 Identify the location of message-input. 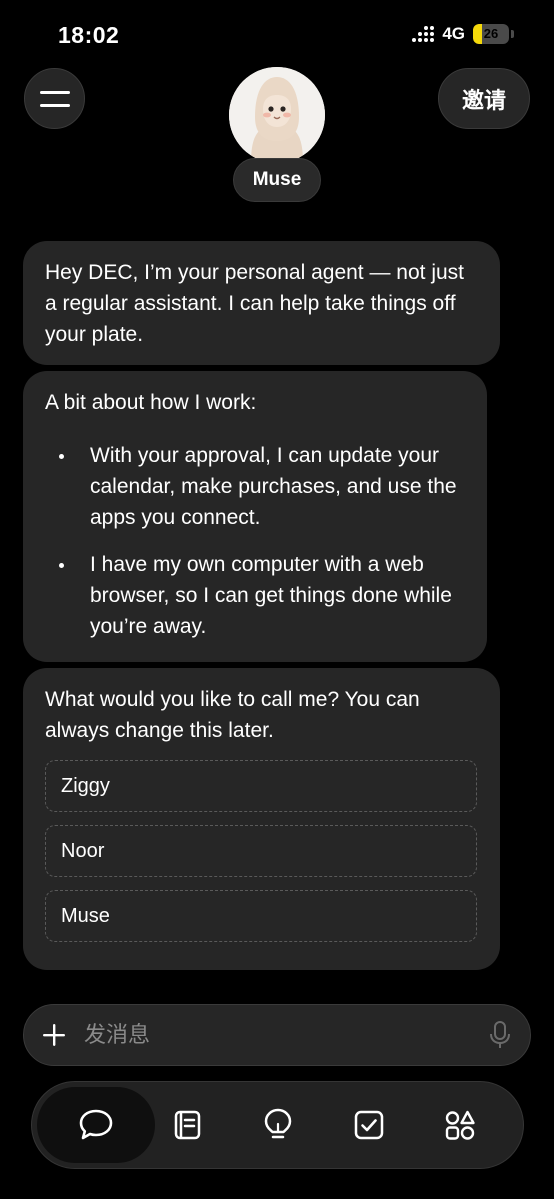
(277, 1035).